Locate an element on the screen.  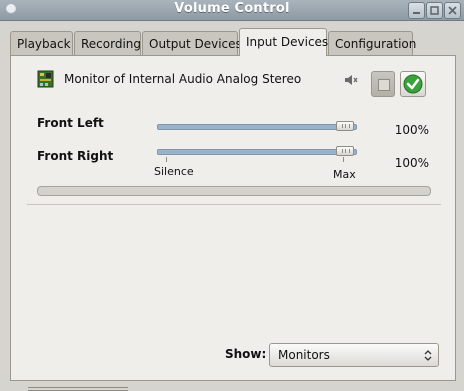
tab-input-devices: Input Devices is located at coordinates (283, 42).